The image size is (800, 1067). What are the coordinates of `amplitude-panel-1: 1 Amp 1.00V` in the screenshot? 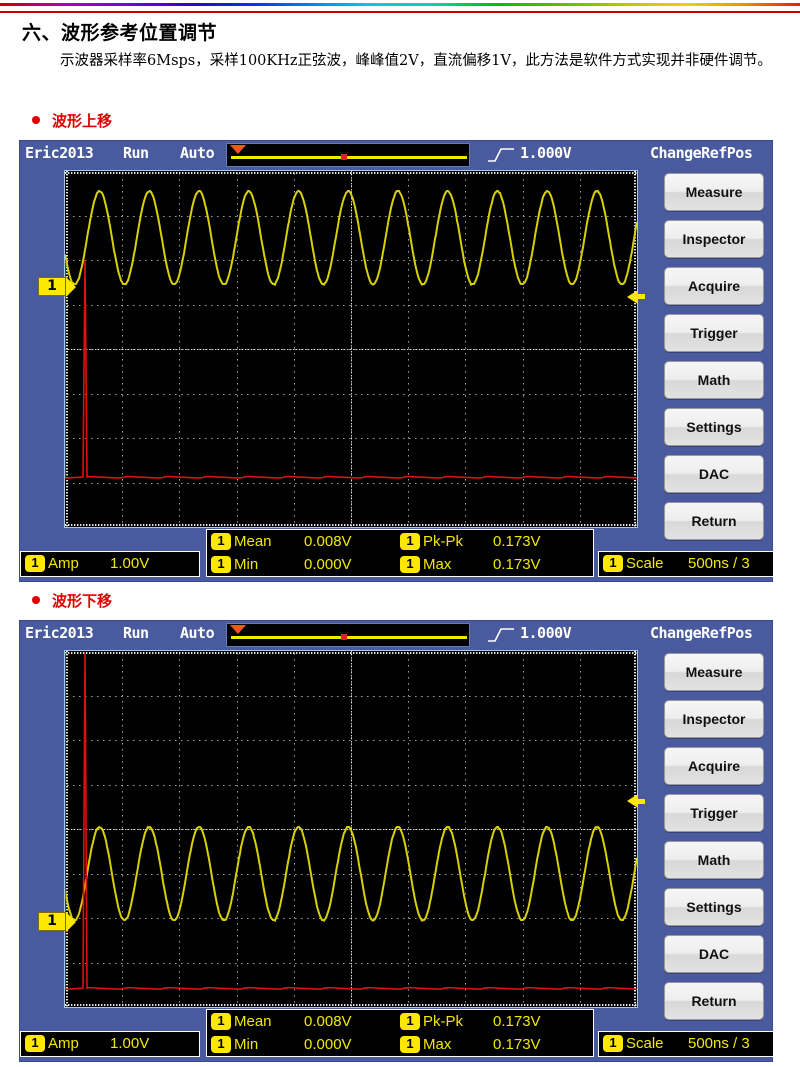 It's located at (110, 564).